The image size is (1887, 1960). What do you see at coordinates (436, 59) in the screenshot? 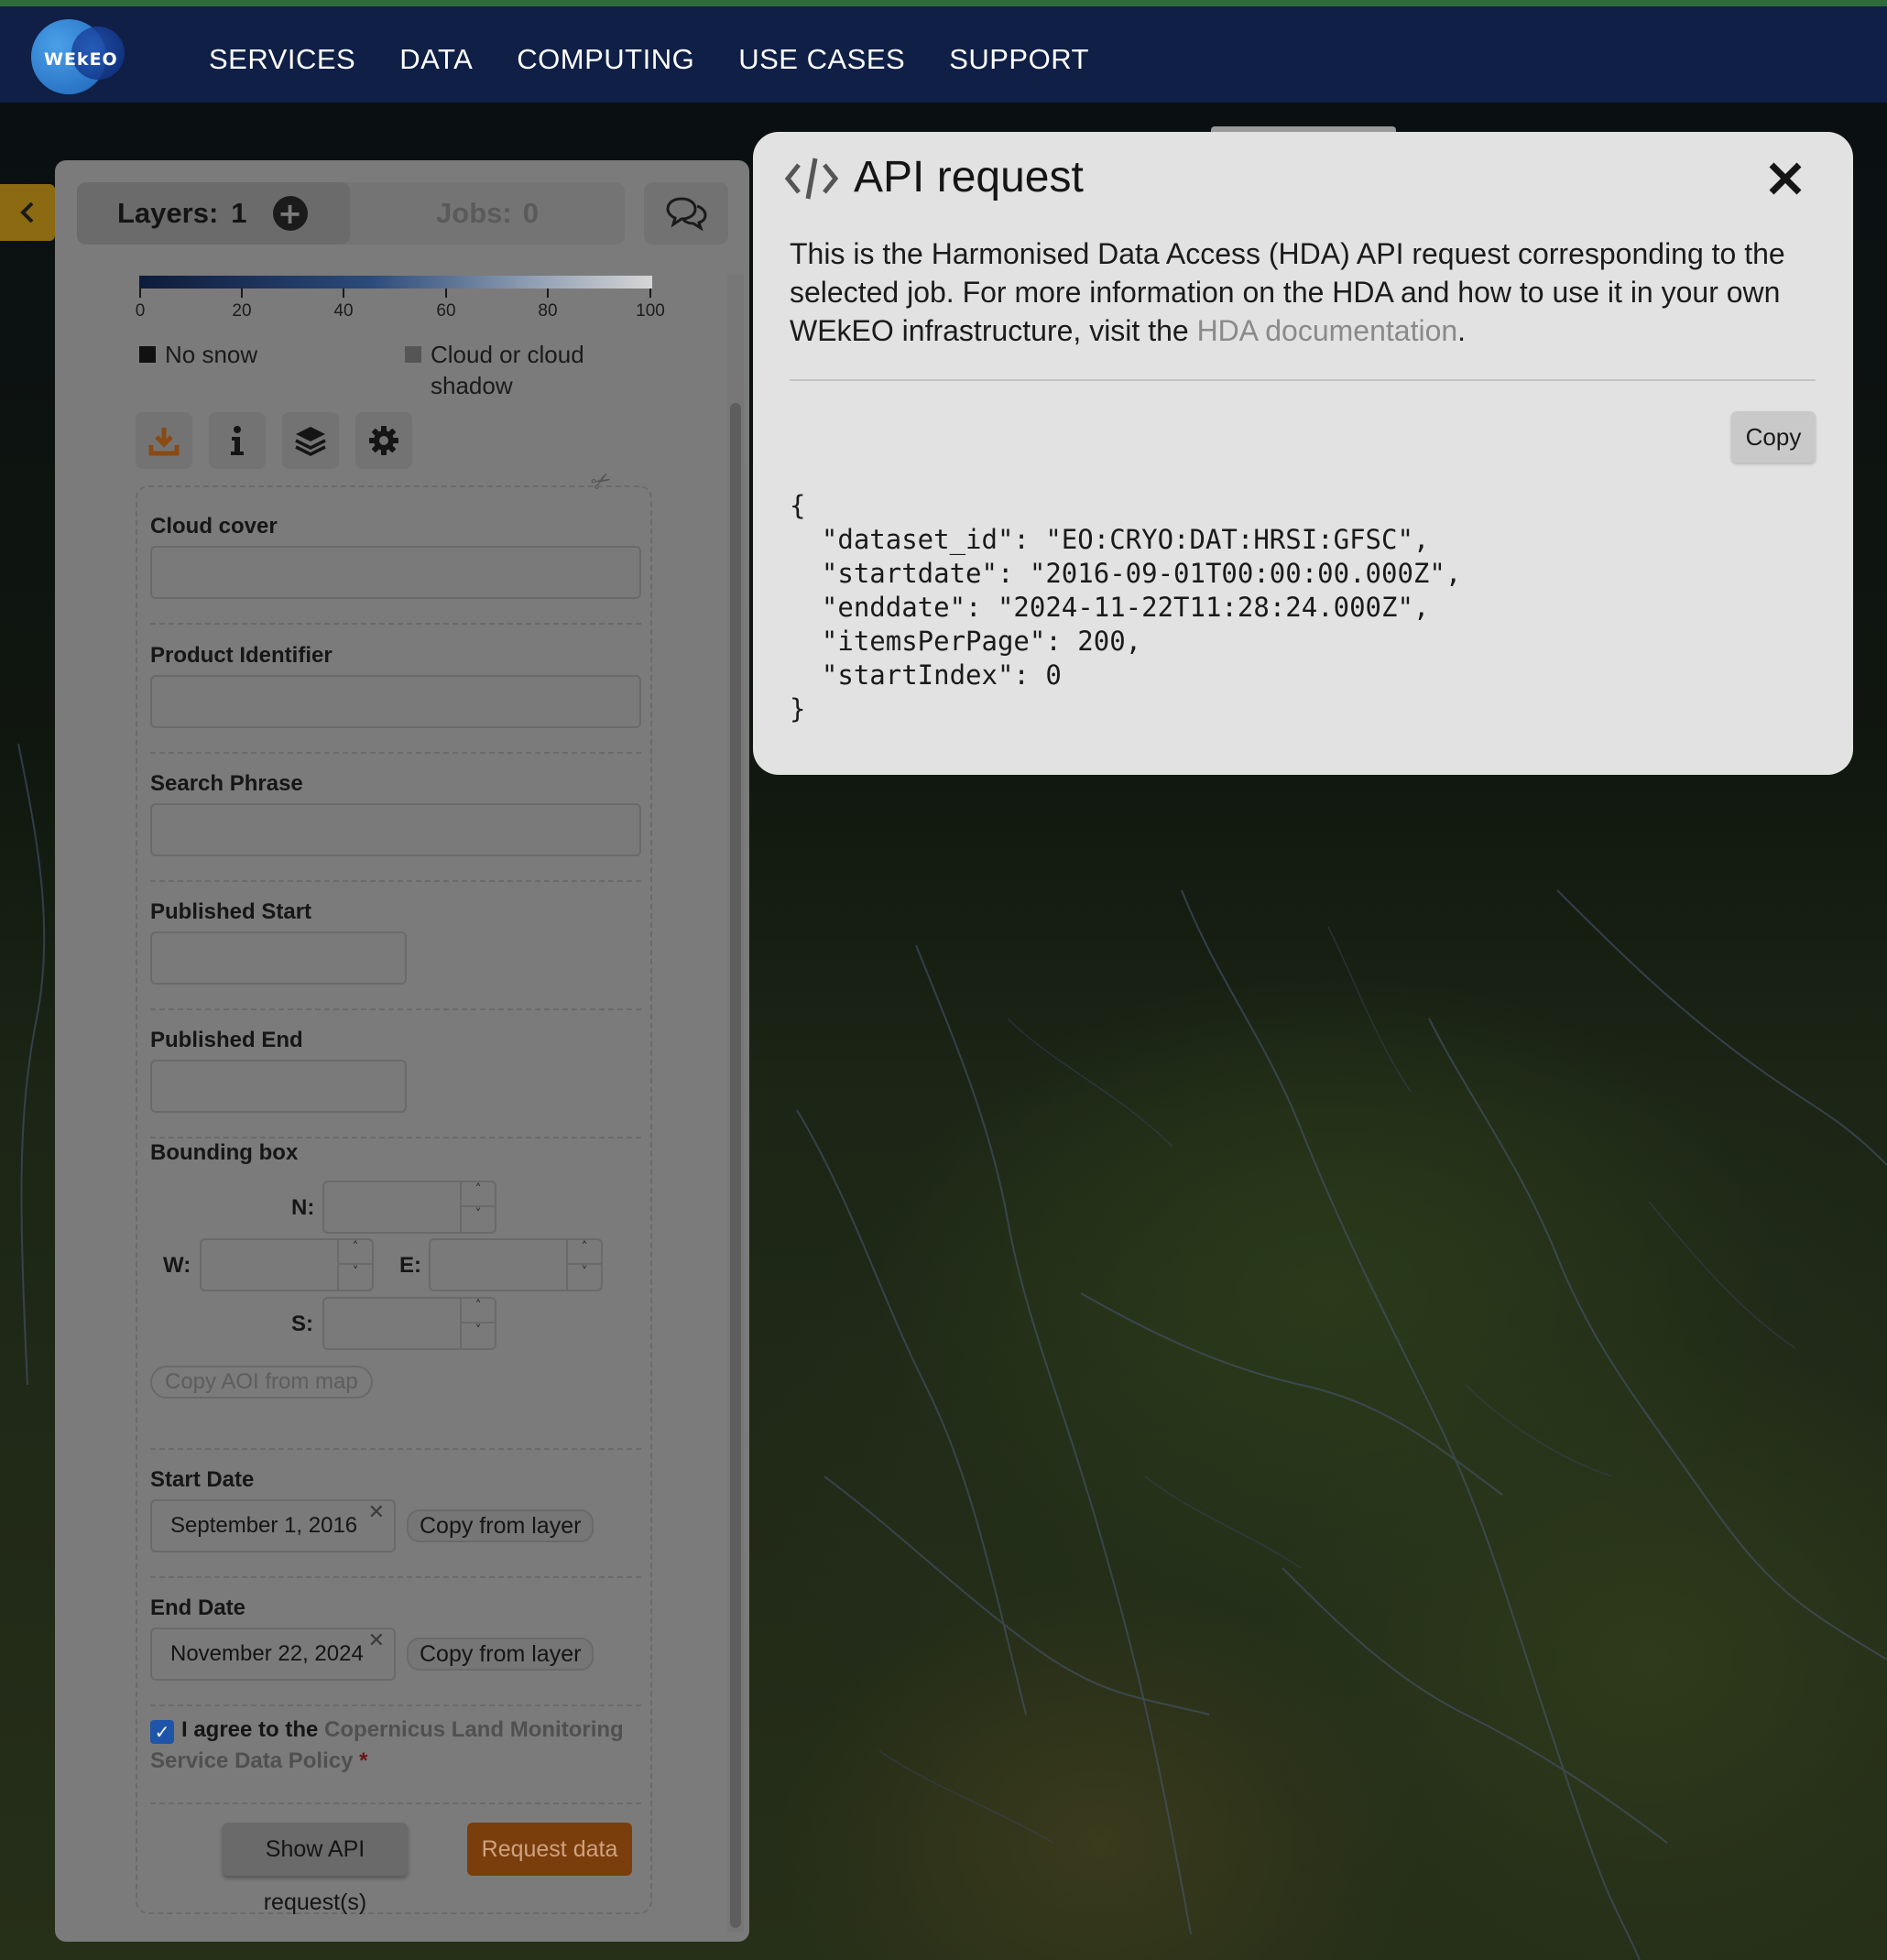
I see `nav-data: DATA` at bounding box center [436, 59].